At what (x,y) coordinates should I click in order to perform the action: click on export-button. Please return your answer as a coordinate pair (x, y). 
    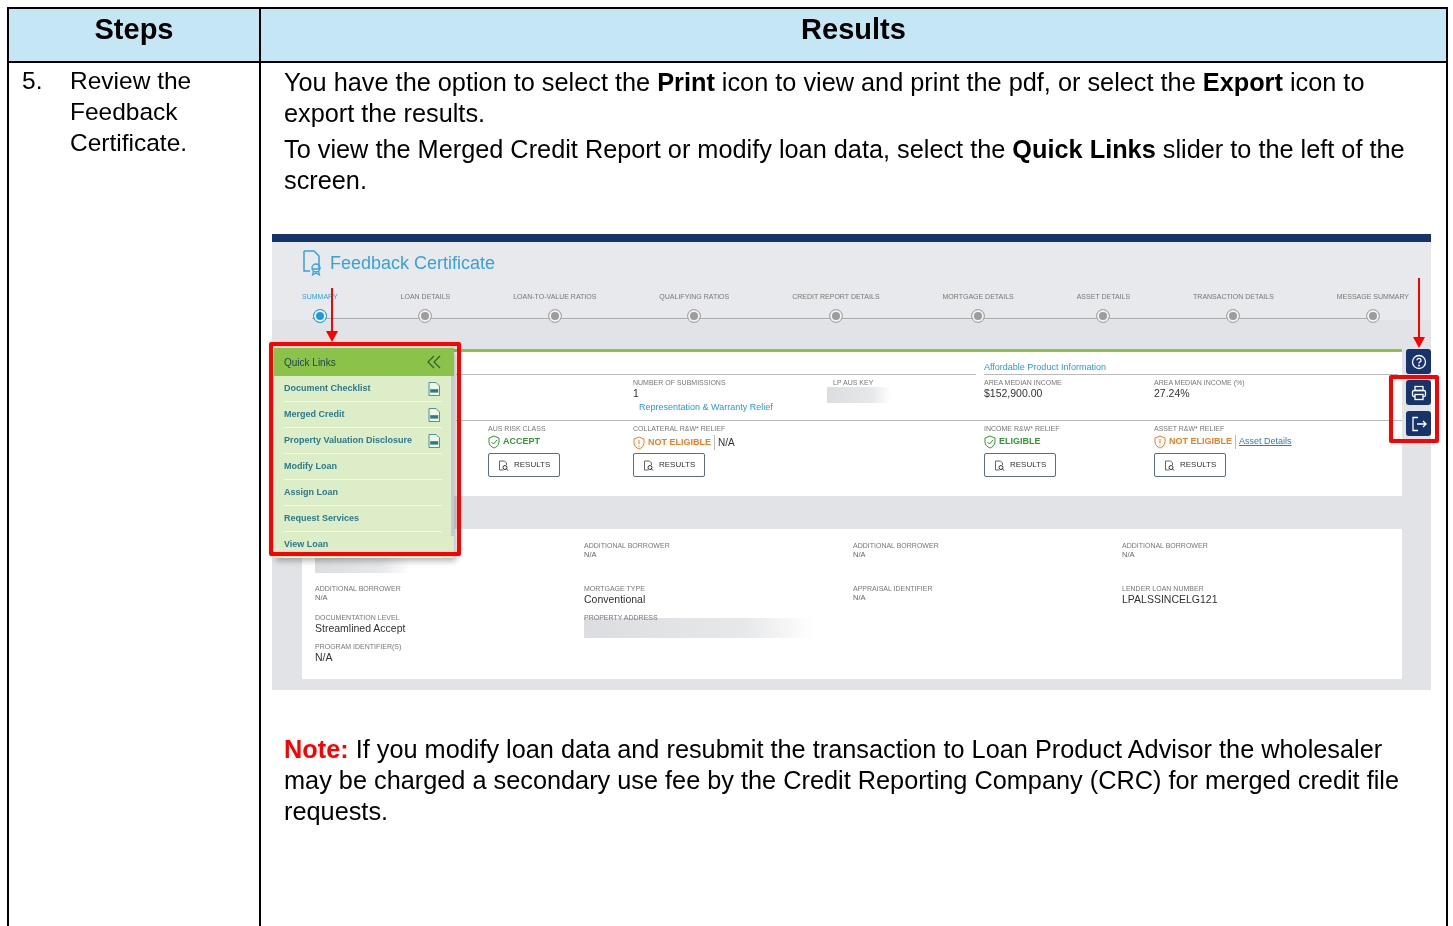
    Looking at the image, I should click on (1418, 423).